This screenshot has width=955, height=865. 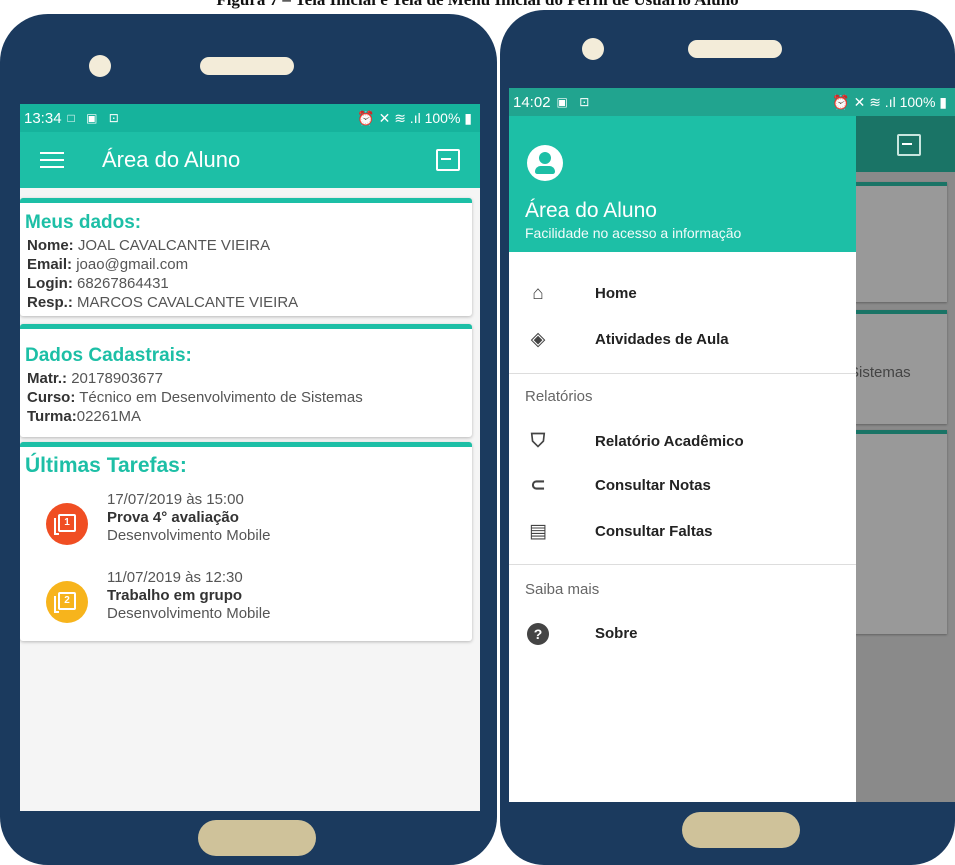 What do you see at coordinates (43, 118) in the screenshot?
I see `status-time: 13:34` at bounding box center [43, 118].